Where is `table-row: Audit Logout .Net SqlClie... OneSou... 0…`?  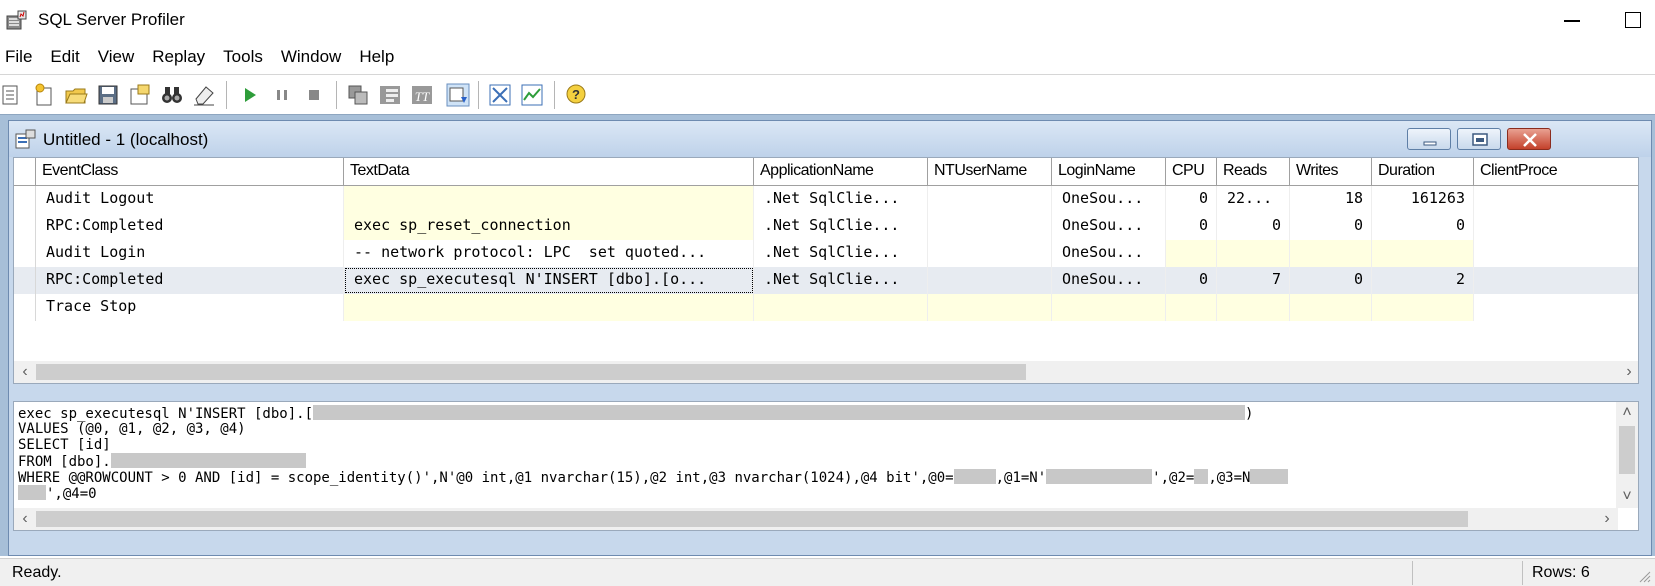 table-row: Audit Logout .Net SqlClie... OneSou... 0… is located at coordinates (826, 199).